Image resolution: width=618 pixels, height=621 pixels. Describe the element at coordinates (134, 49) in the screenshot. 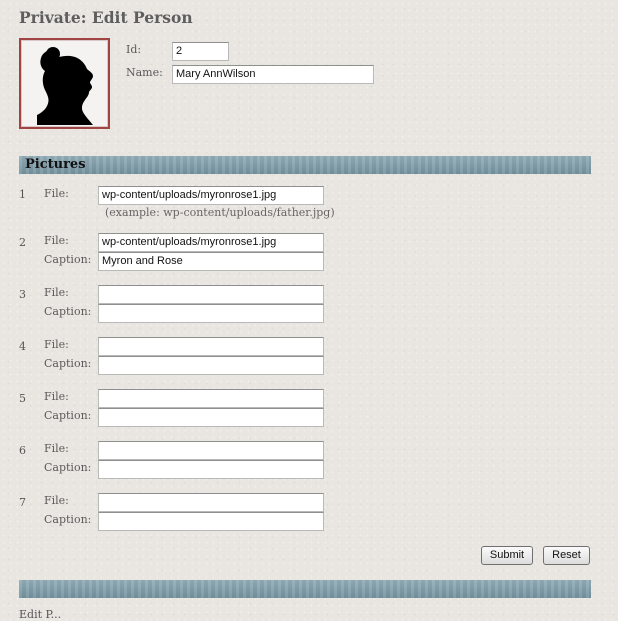

I see `id-label: Id:` at that location.